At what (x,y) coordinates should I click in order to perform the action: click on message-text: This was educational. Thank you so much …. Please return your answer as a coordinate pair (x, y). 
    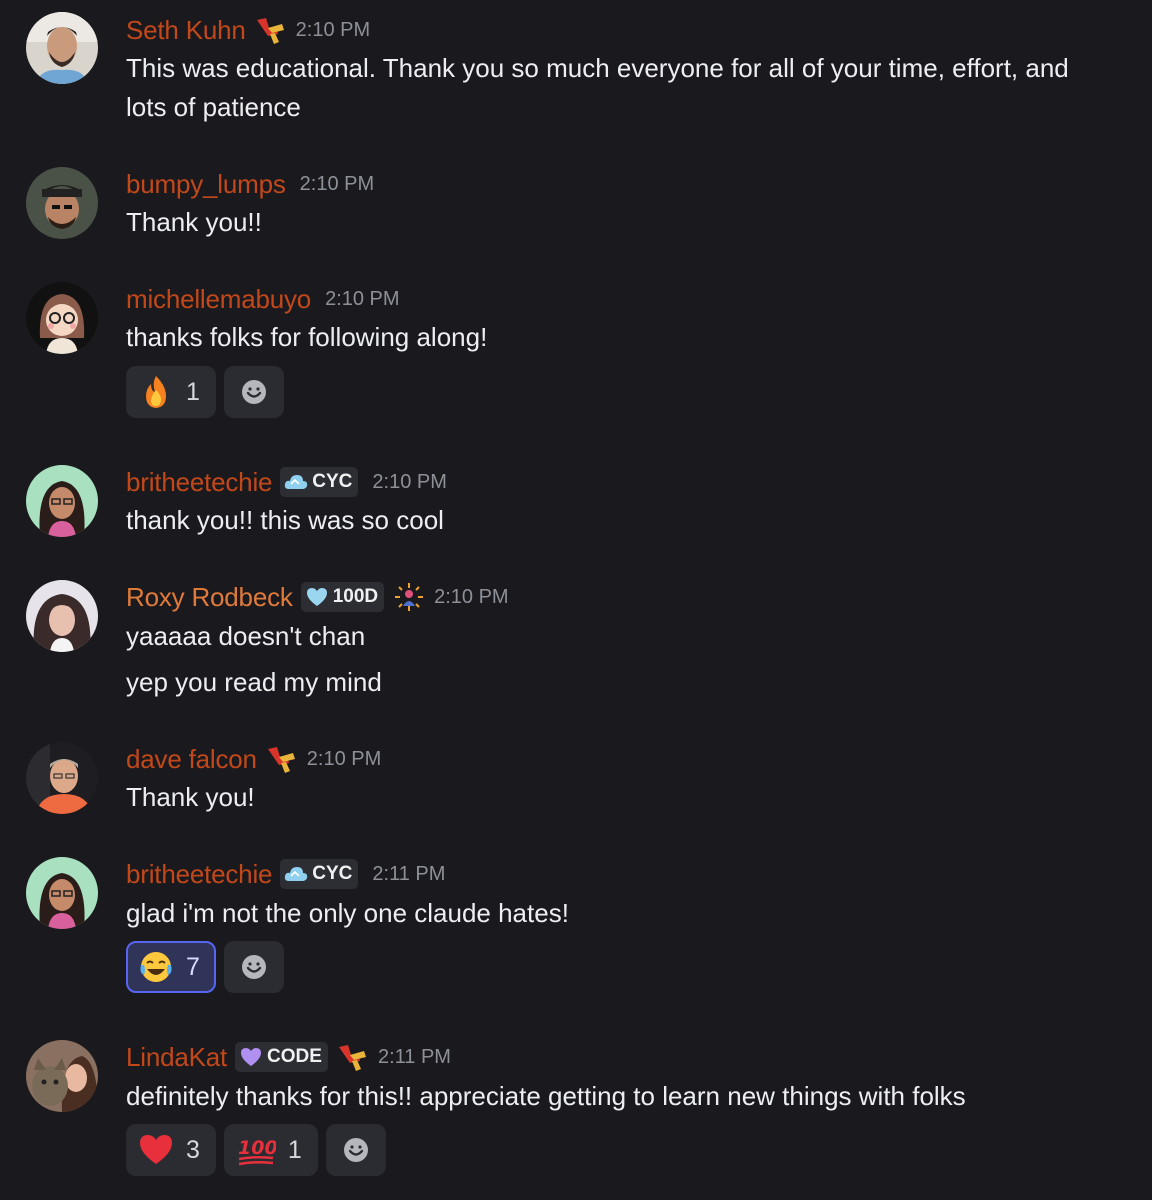
    Looking at the image, I should click on (626, 88).